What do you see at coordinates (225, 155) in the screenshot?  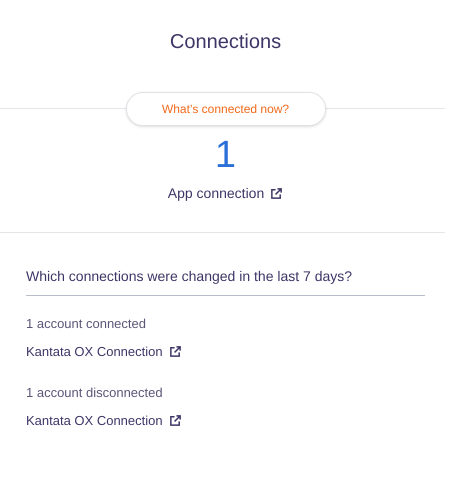 I see `connection-count: 1` at bounding box center [225, 155].